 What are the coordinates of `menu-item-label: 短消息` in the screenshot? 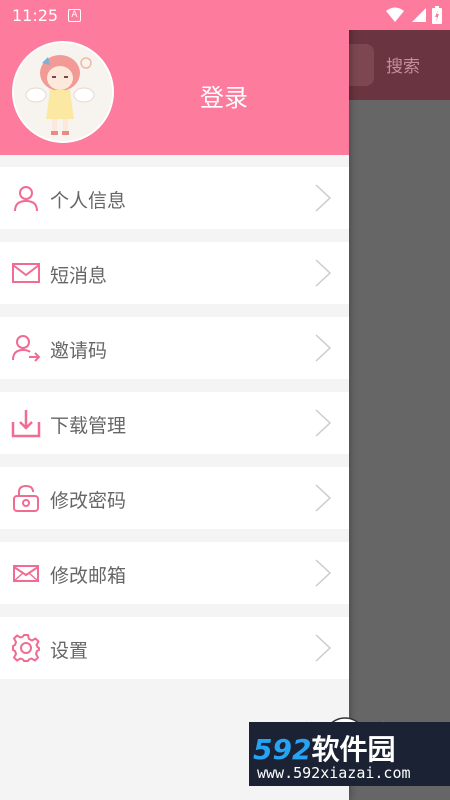 It's located at (79, 276).